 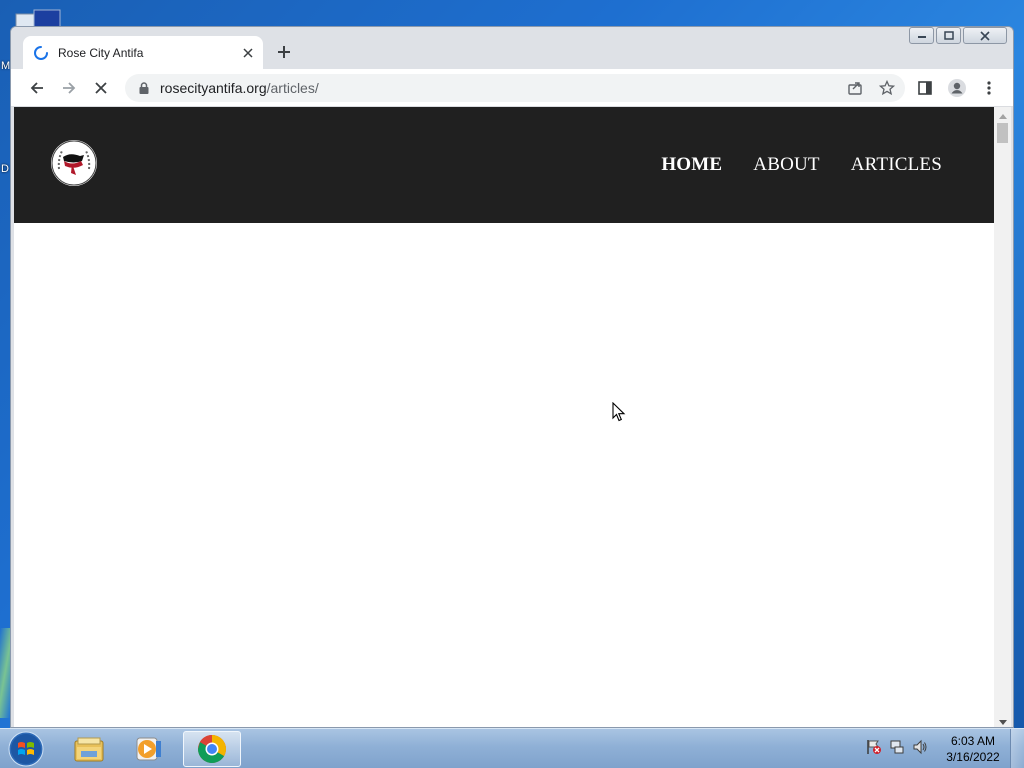 What do you see at coordinates (284, 52) in the screenshot?
I see `plus-icon` at bounding box center [284, 52].